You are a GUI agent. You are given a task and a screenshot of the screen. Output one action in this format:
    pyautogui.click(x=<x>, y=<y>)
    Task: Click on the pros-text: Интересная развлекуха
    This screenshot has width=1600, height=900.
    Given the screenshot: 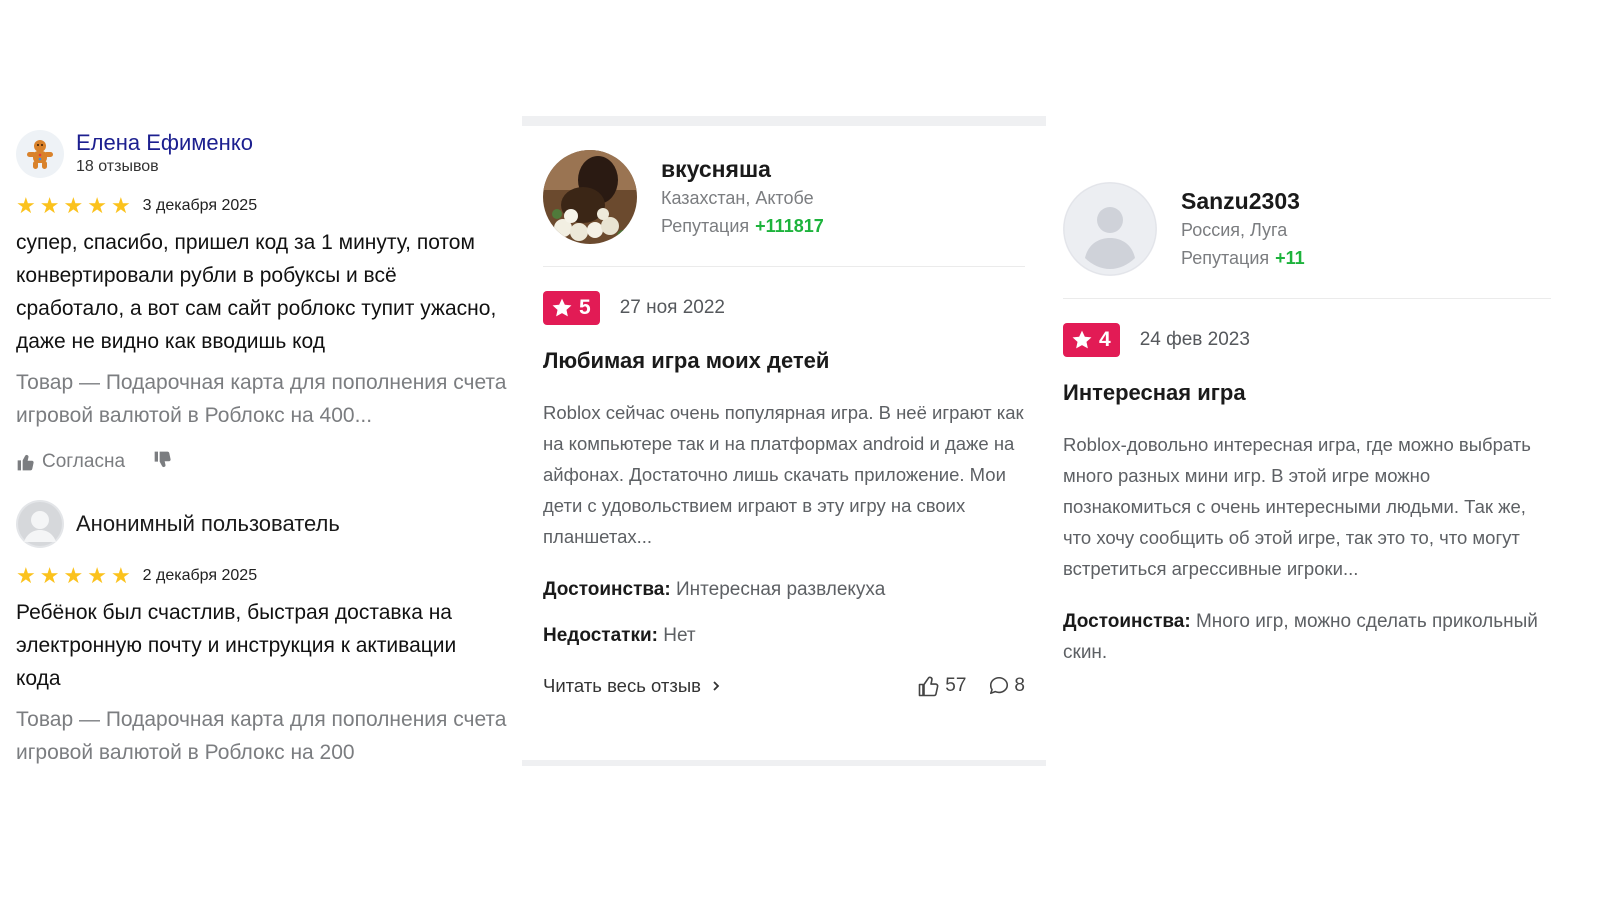 What is the action you would take?
    pyautogui.click(x=780, y=589)
    